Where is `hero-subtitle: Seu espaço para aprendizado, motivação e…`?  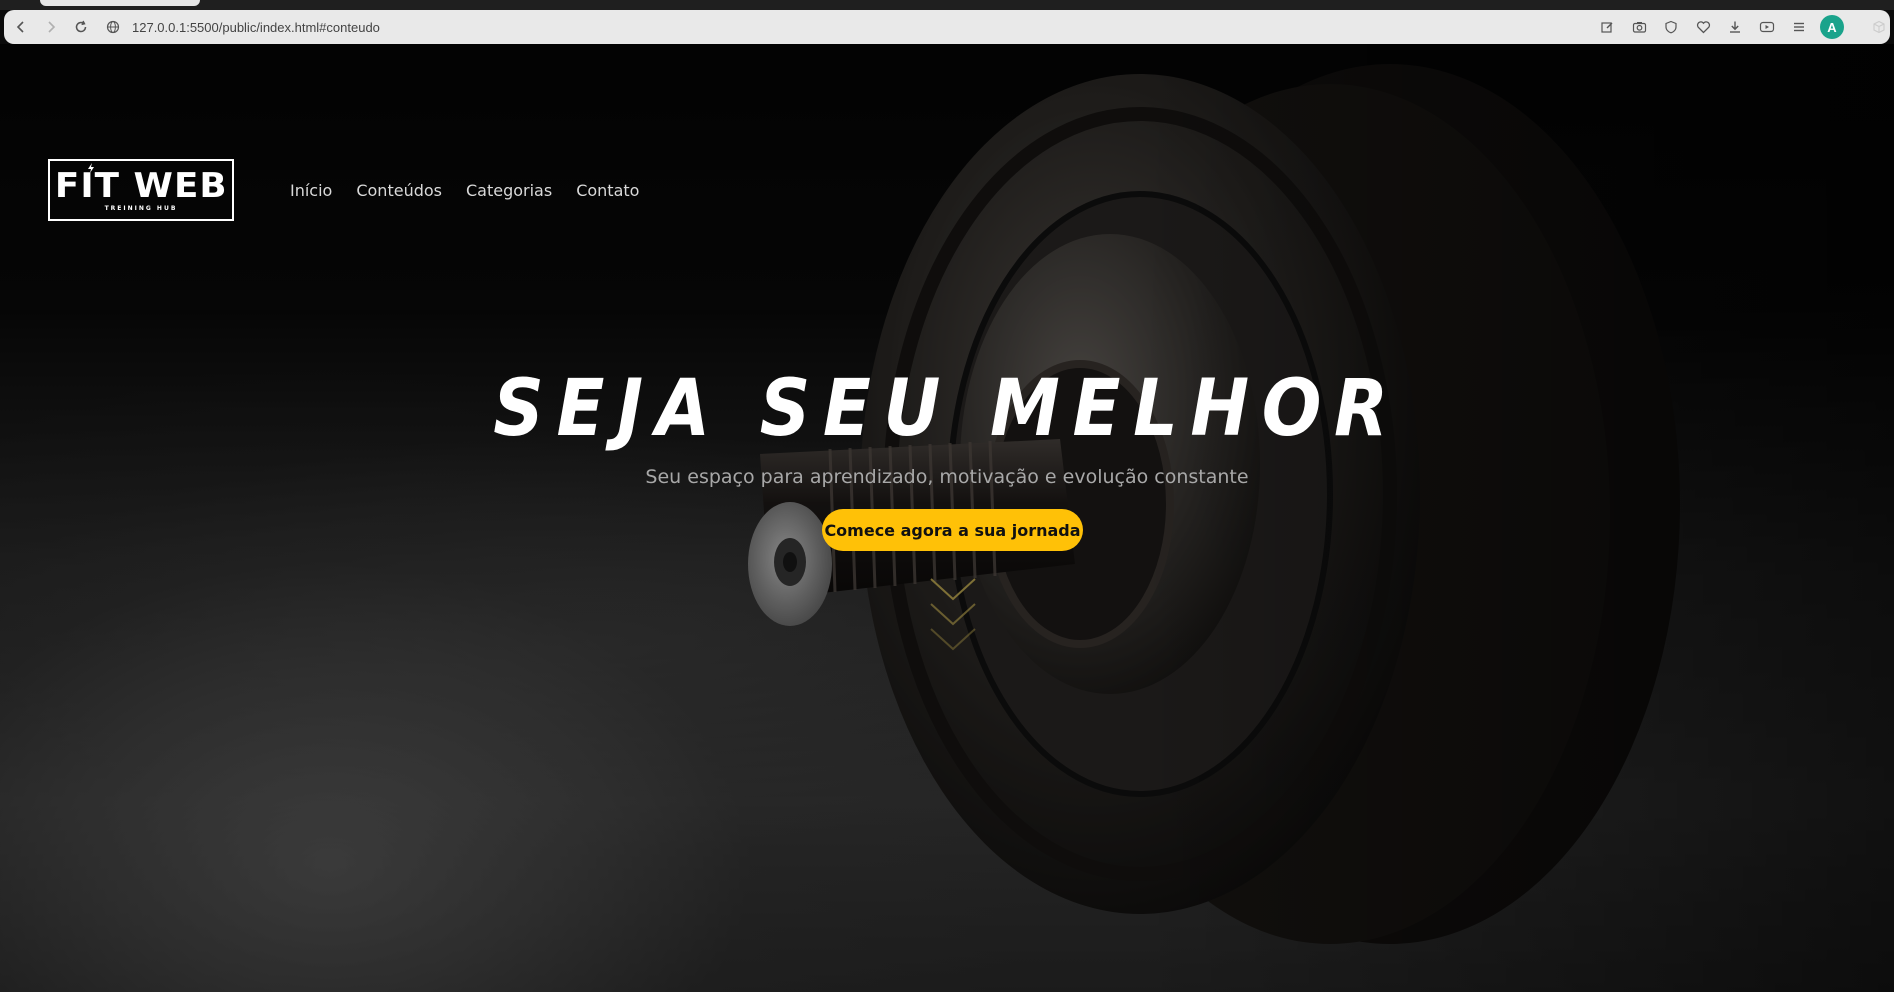
hero-subtitle: Seu espaço para aprendizado, motivação e… is located at coordinates (947, 477).